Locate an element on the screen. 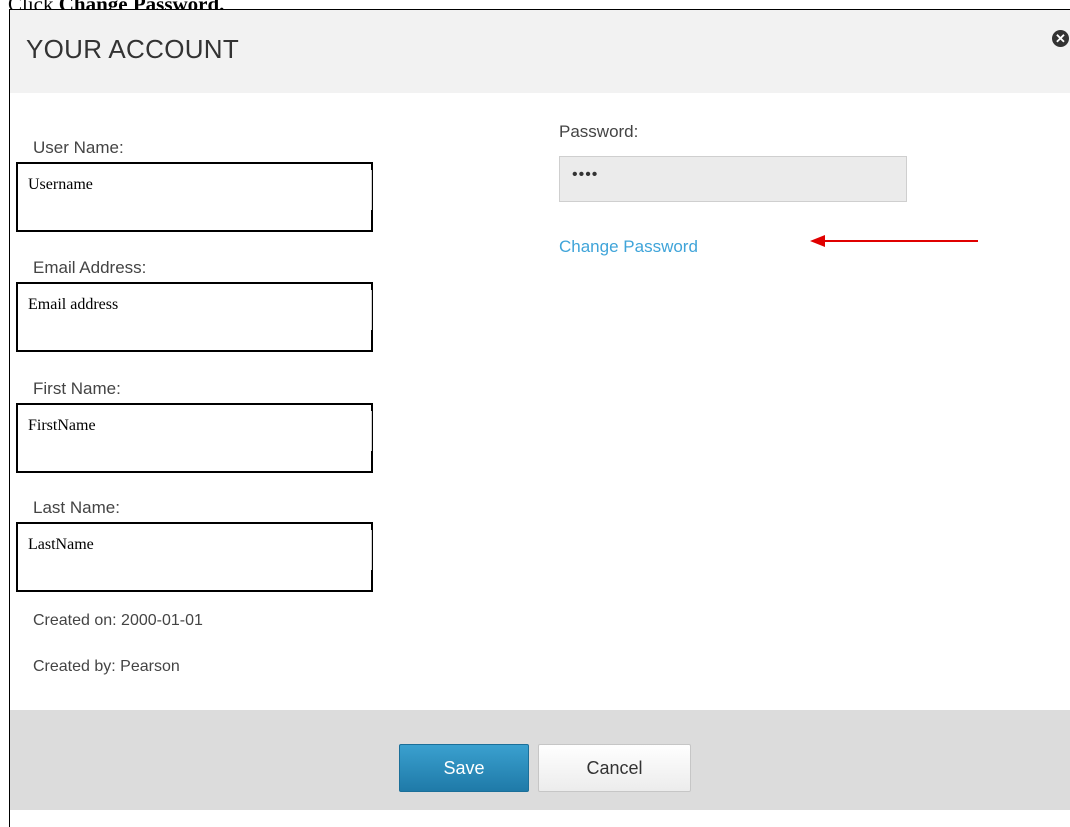 This screenshot has width=1070, height=827. first-name-label: First Name: is located at coordinates (77, 388).